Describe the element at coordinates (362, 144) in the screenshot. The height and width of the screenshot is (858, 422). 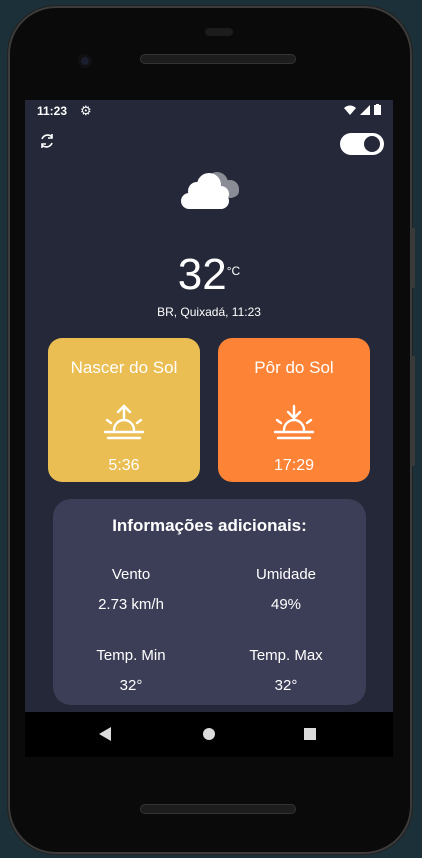
I see `theme-toggle` at that location.